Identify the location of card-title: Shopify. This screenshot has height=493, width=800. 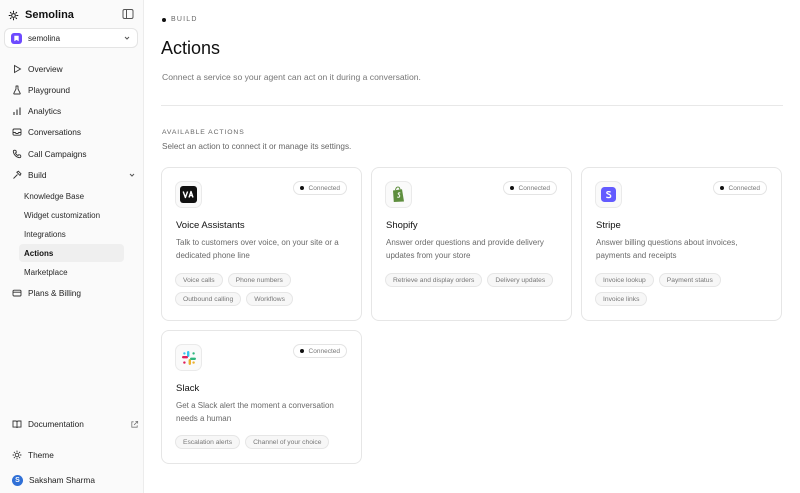
(402, 225).